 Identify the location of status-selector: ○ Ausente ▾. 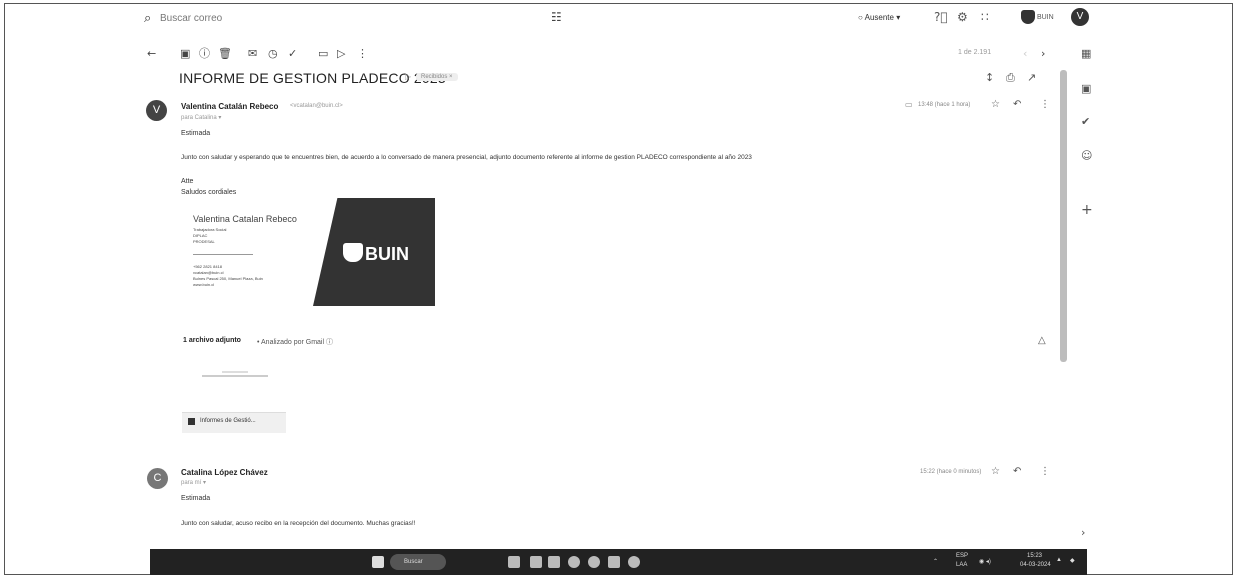
(879, 17).